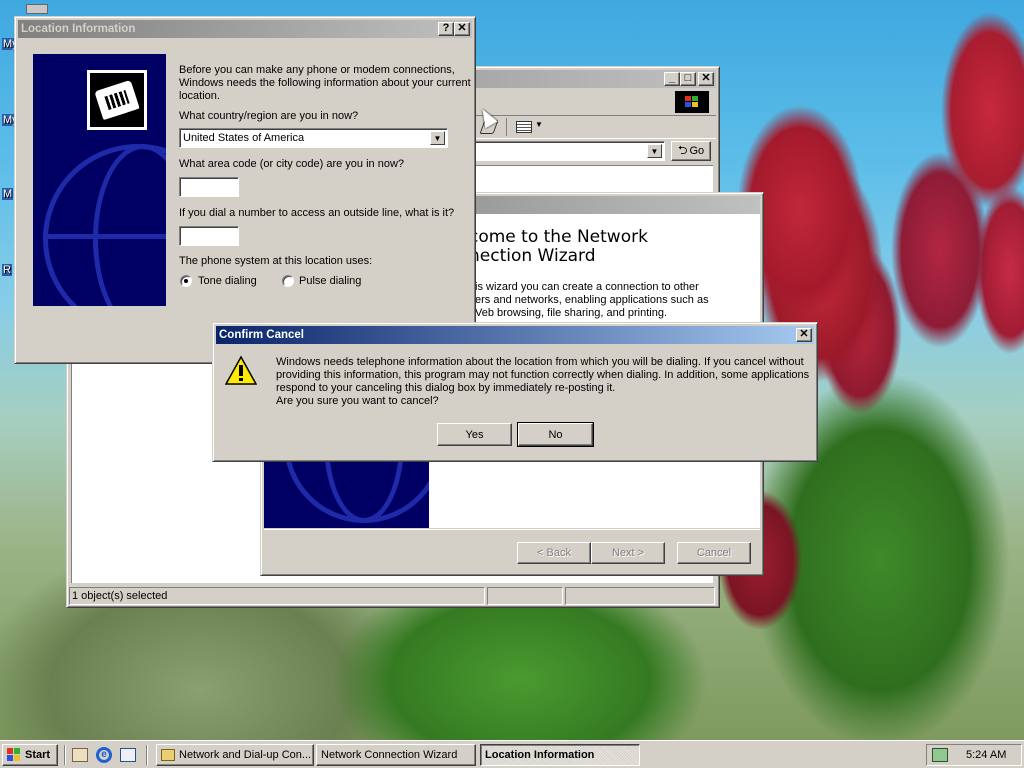 The height and width of the screenshot is (768, 1024). I want to click on views-icon, so click(524, 127).